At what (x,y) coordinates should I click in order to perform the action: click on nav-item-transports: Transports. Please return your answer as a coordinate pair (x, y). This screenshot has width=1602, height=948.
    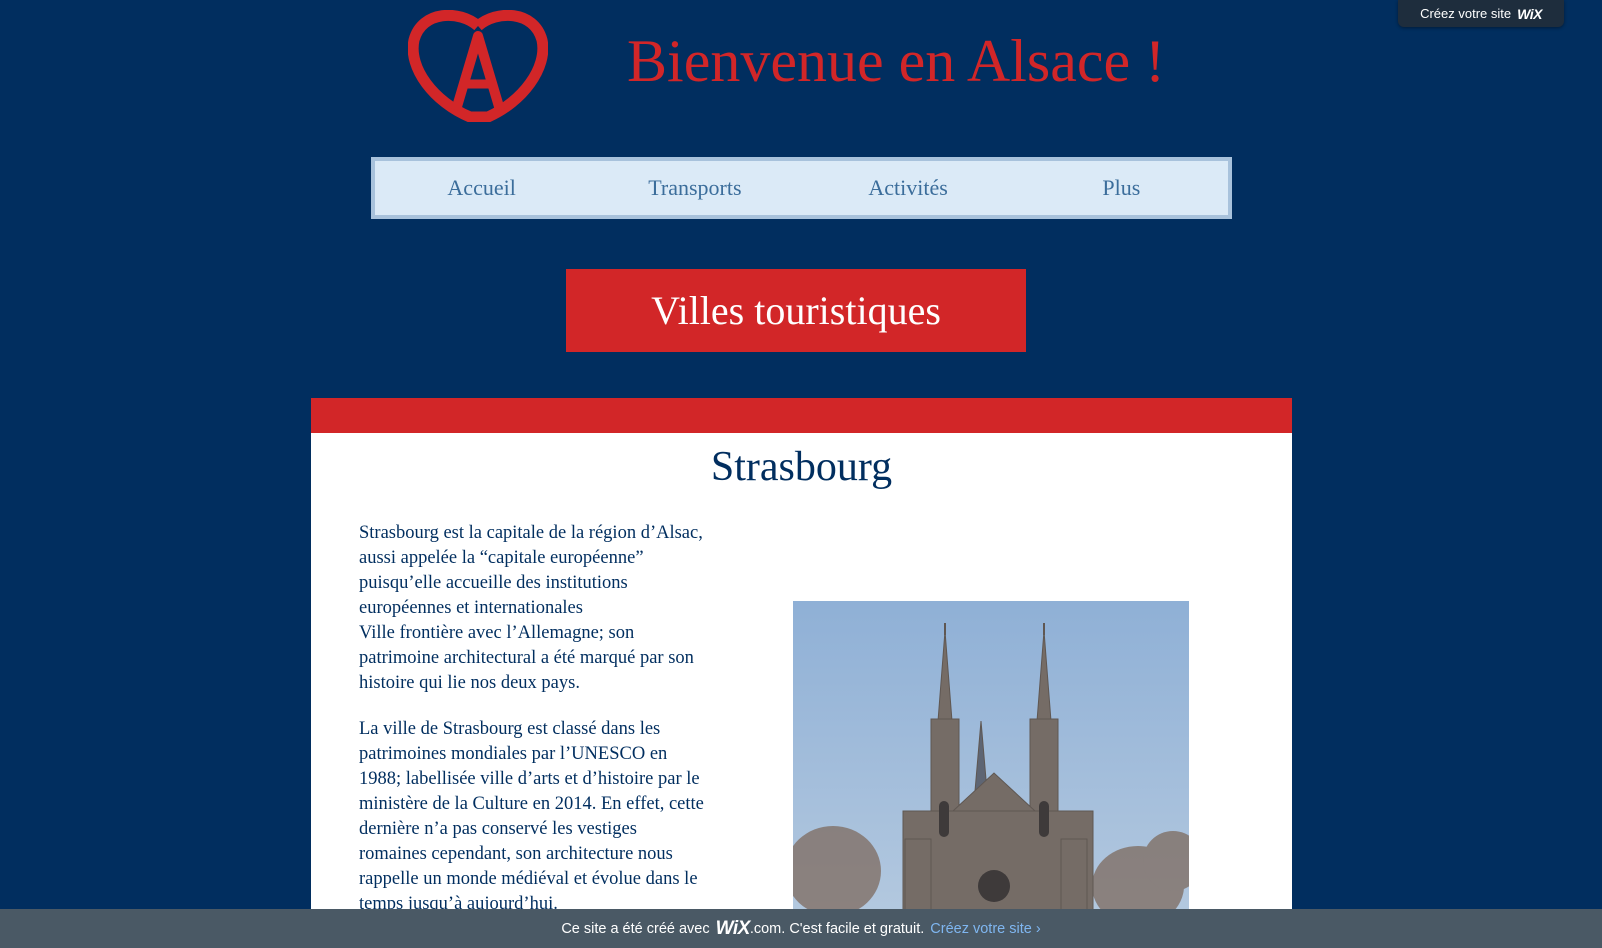
    Looking at the image, I should click on (694, 188).